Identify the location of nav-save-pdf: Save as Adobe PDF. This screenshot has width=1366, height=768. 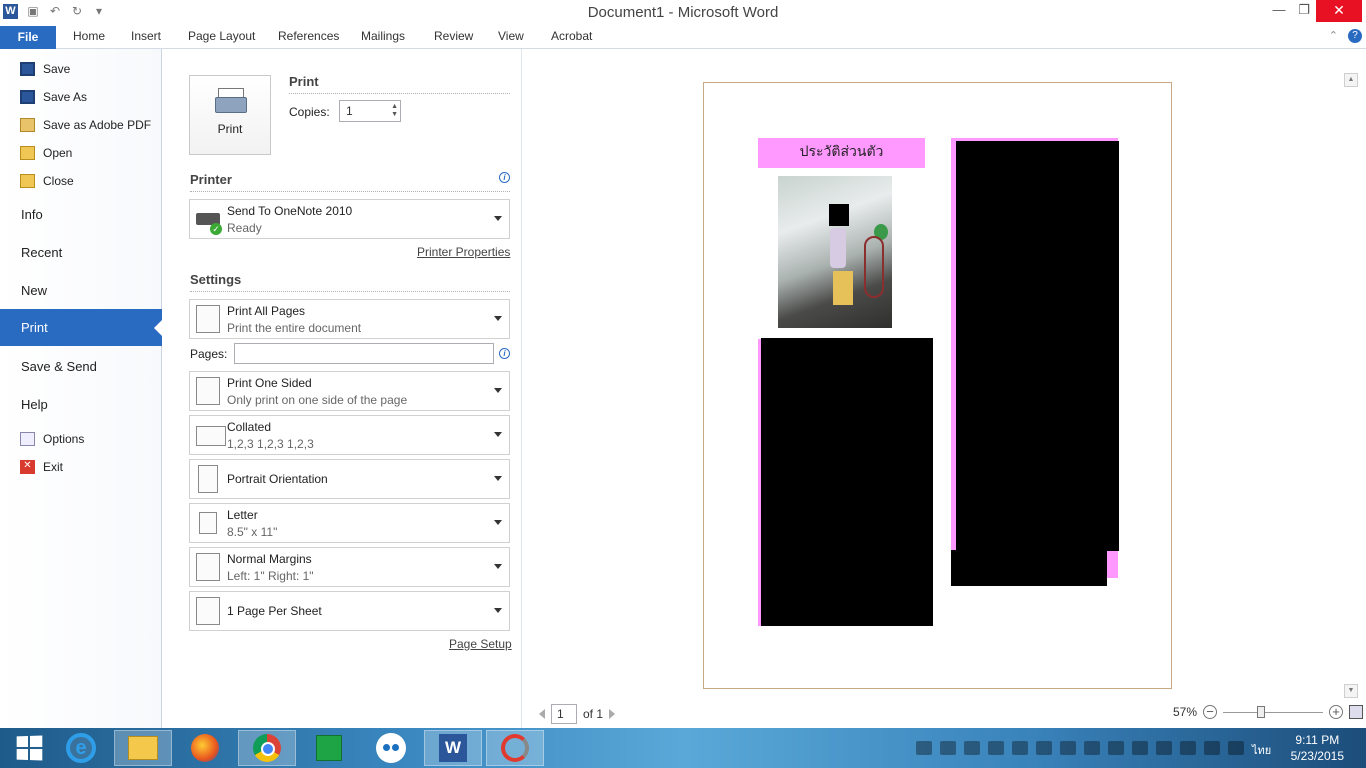
(85, 125).